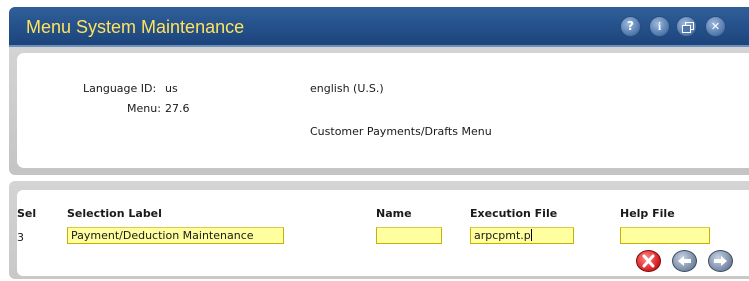 The width and height of the screenshot is (749, 281). I want to click on row-sel-value: 3, so click(20, 237).